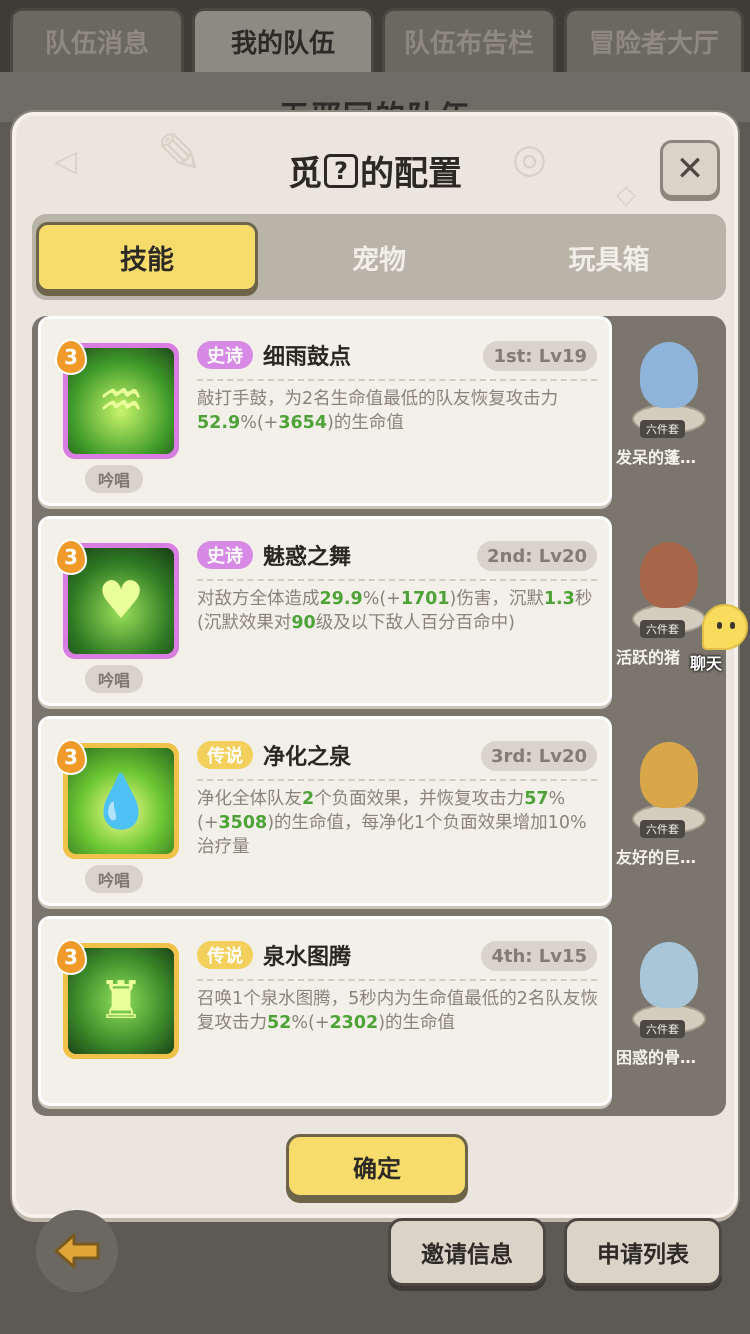 This screenshot has height=1334, width=750. Describe the element at coordinates (375, 36) in the screenshot. I see `top-tab-bar: 队伍消息 我的队伍 队伍布告栏 冒险者大厅` at that location.